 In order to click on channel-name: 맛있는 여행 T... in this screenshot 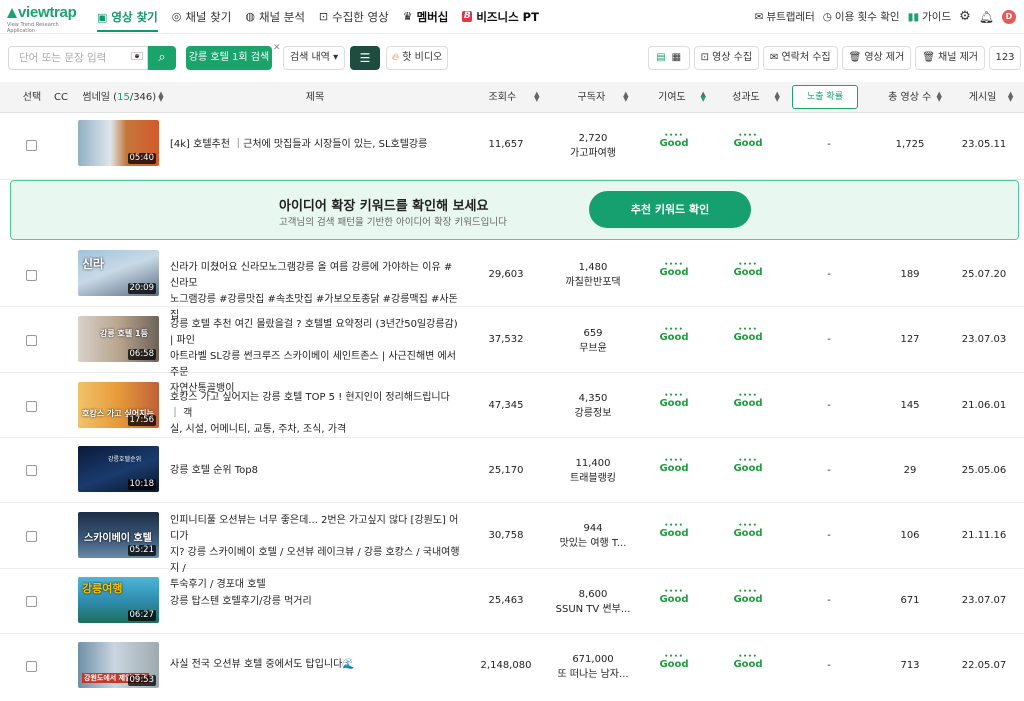, I will do `click(593, 543)`.